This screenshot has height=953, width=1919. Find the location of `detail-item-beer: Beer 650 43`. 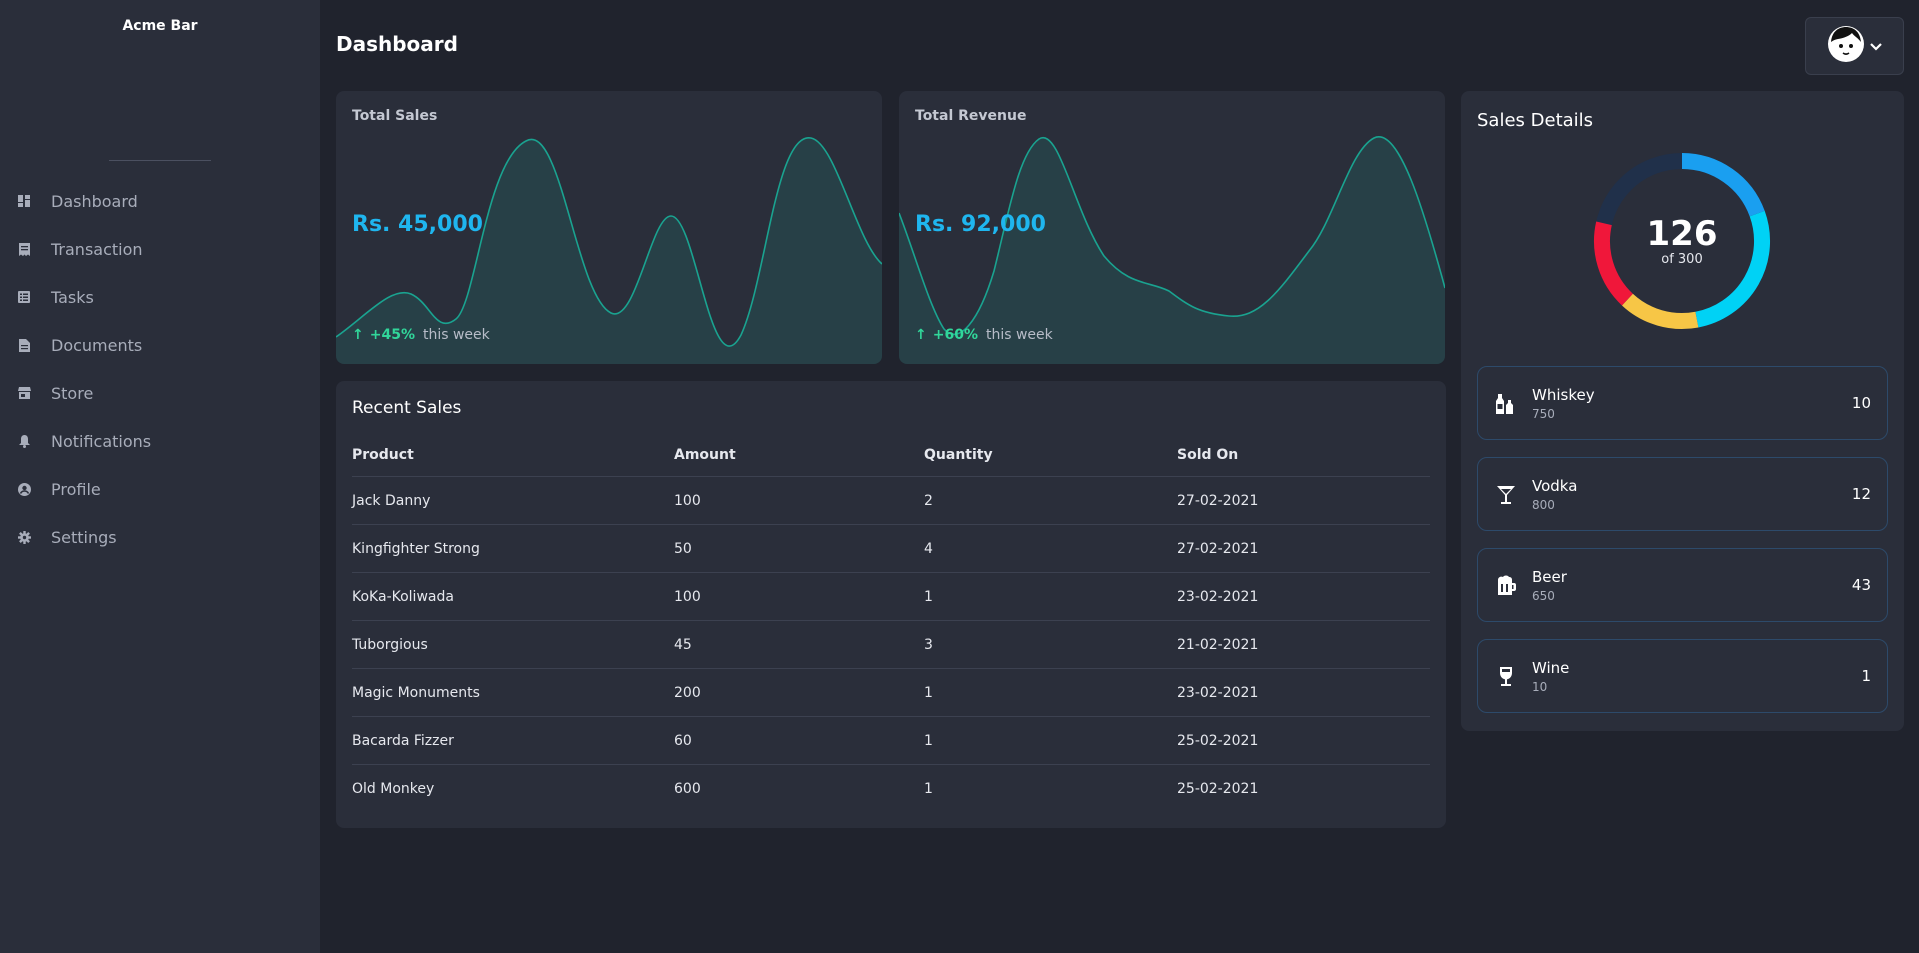

detail-item-beer: Beer 650 43 is located at coordinates (1682, 585).